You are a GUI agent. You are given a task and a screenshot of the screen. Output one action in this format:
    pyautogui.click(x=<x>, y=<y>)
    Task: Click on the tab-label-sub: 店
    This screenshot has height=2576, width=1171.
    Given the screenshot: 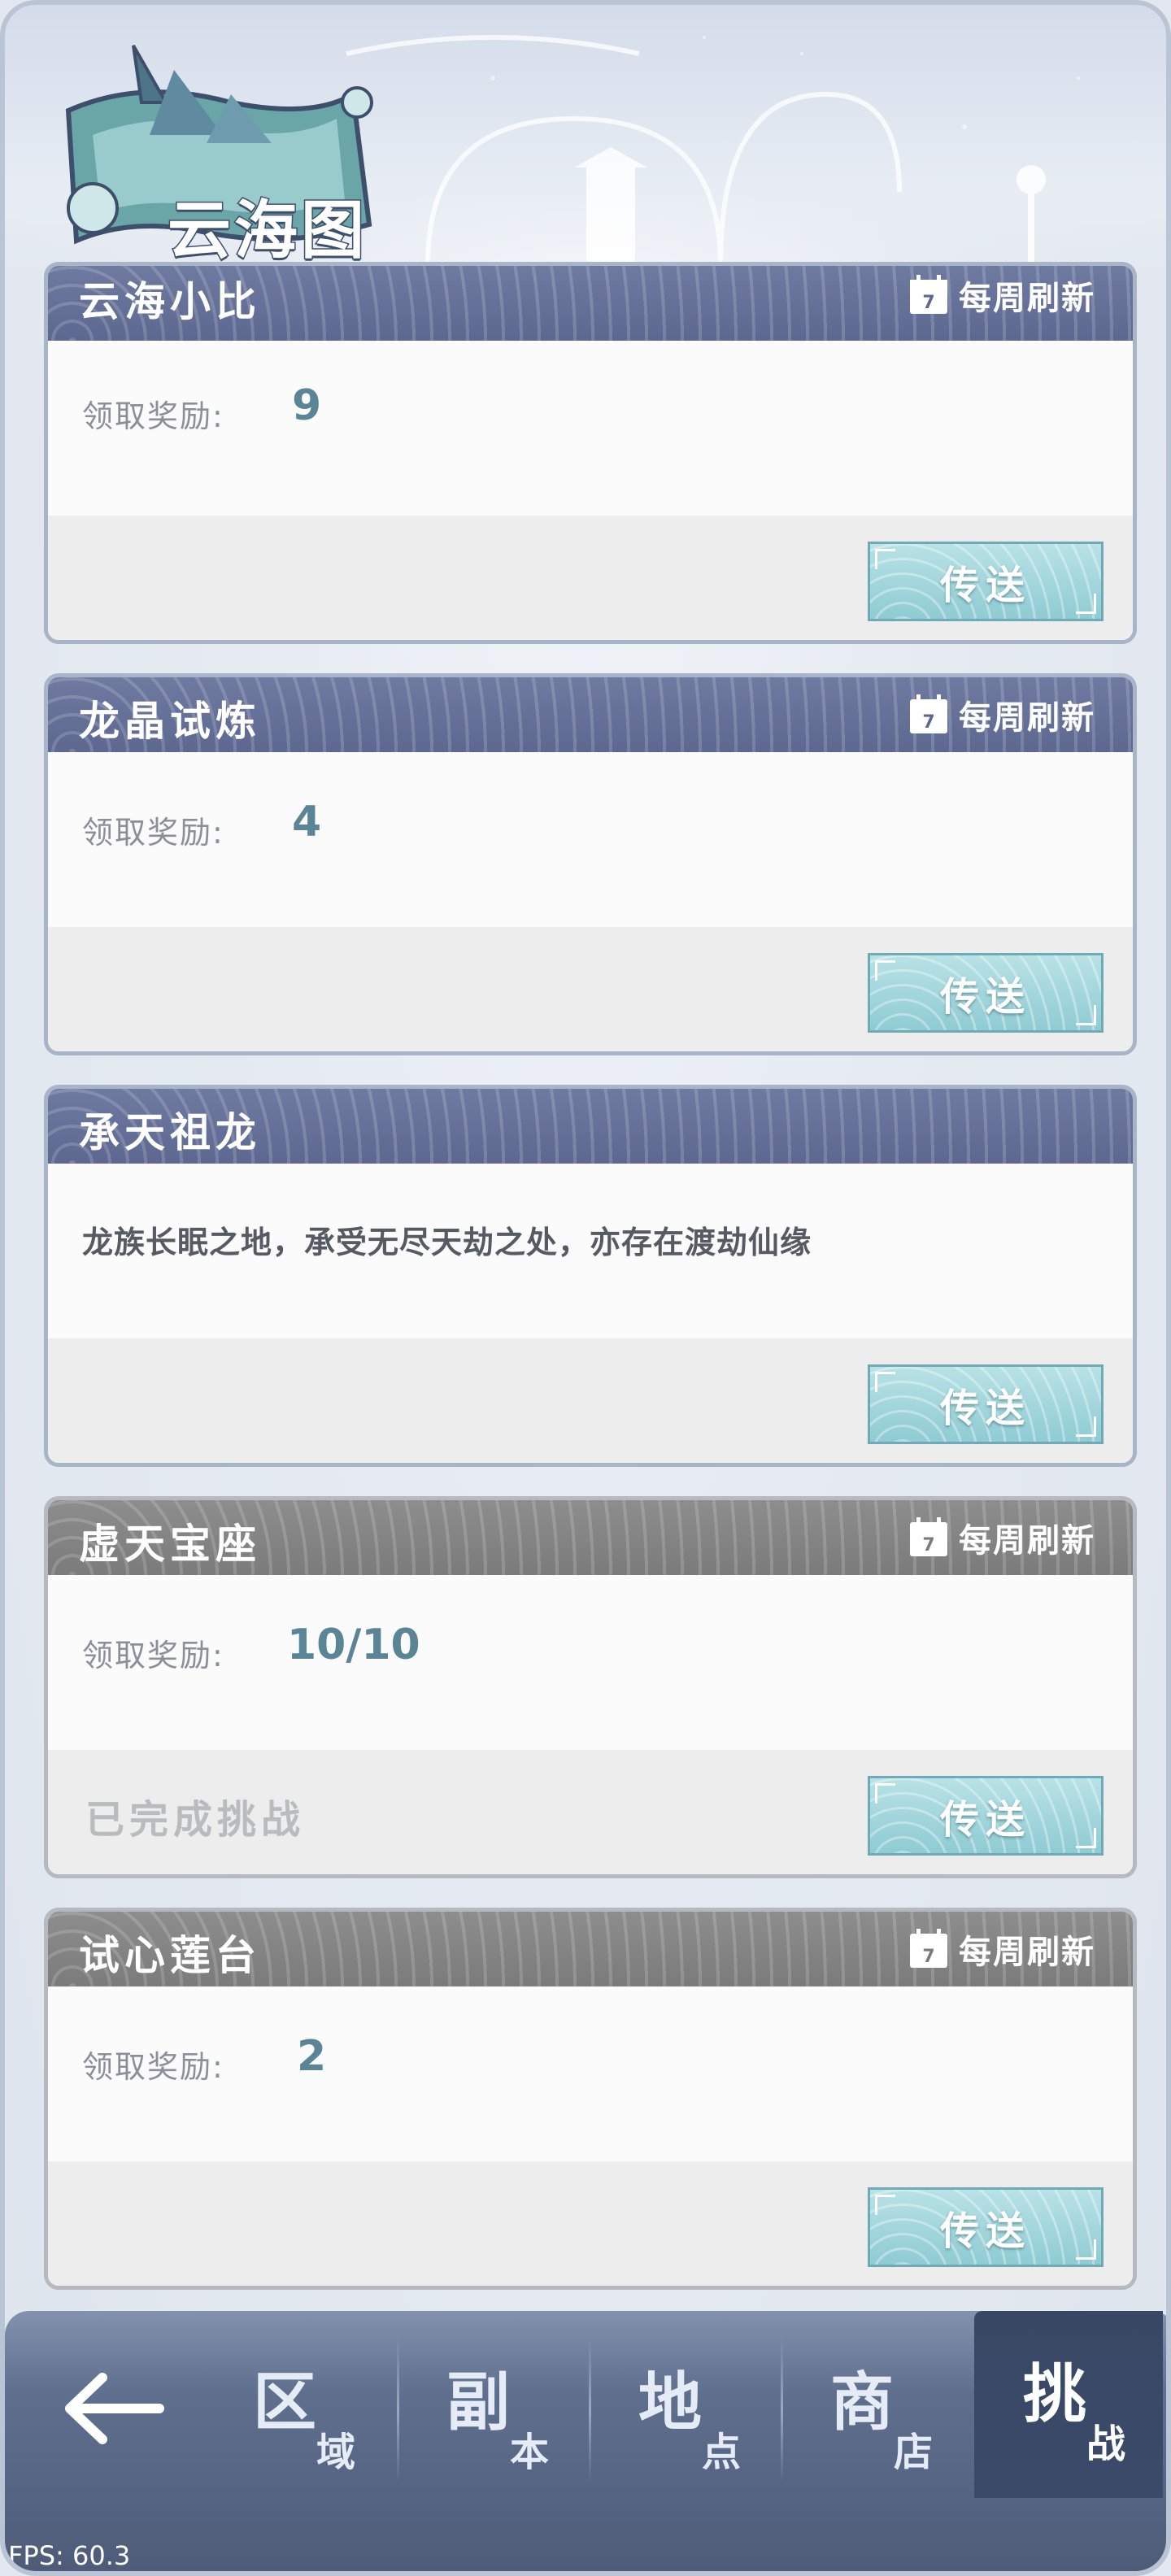 What is the action you would take?
    pyautogui.click(x=914, y=2453)
    